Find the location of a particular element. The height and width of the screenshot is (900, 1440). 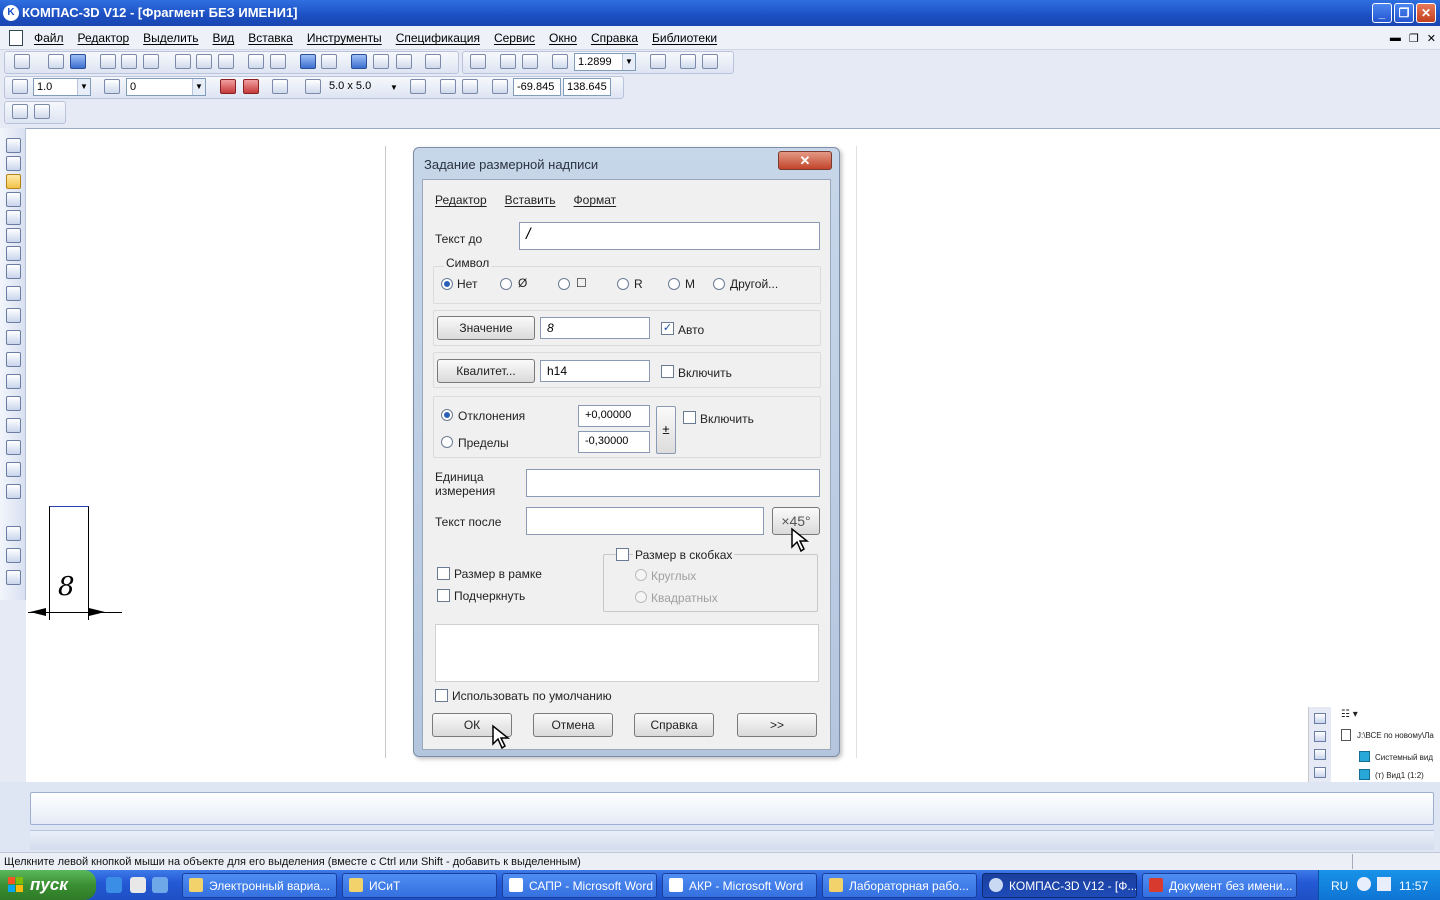

media-player-icon is located at coordinates (138, 885).